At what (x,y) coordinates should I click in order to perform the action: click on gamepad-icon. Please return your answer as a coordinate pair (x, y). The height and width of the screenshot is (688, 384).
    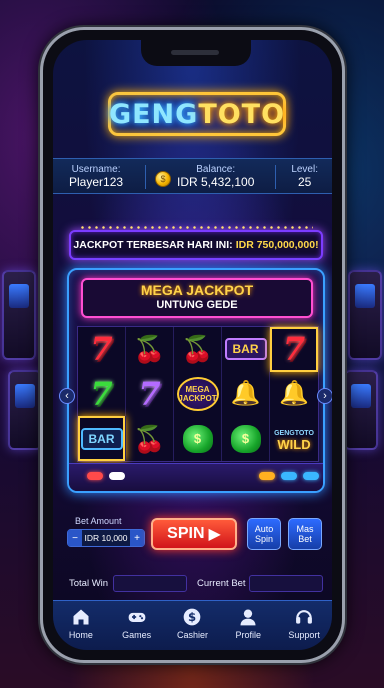
    Looking at the image, I should click on (137, 617).